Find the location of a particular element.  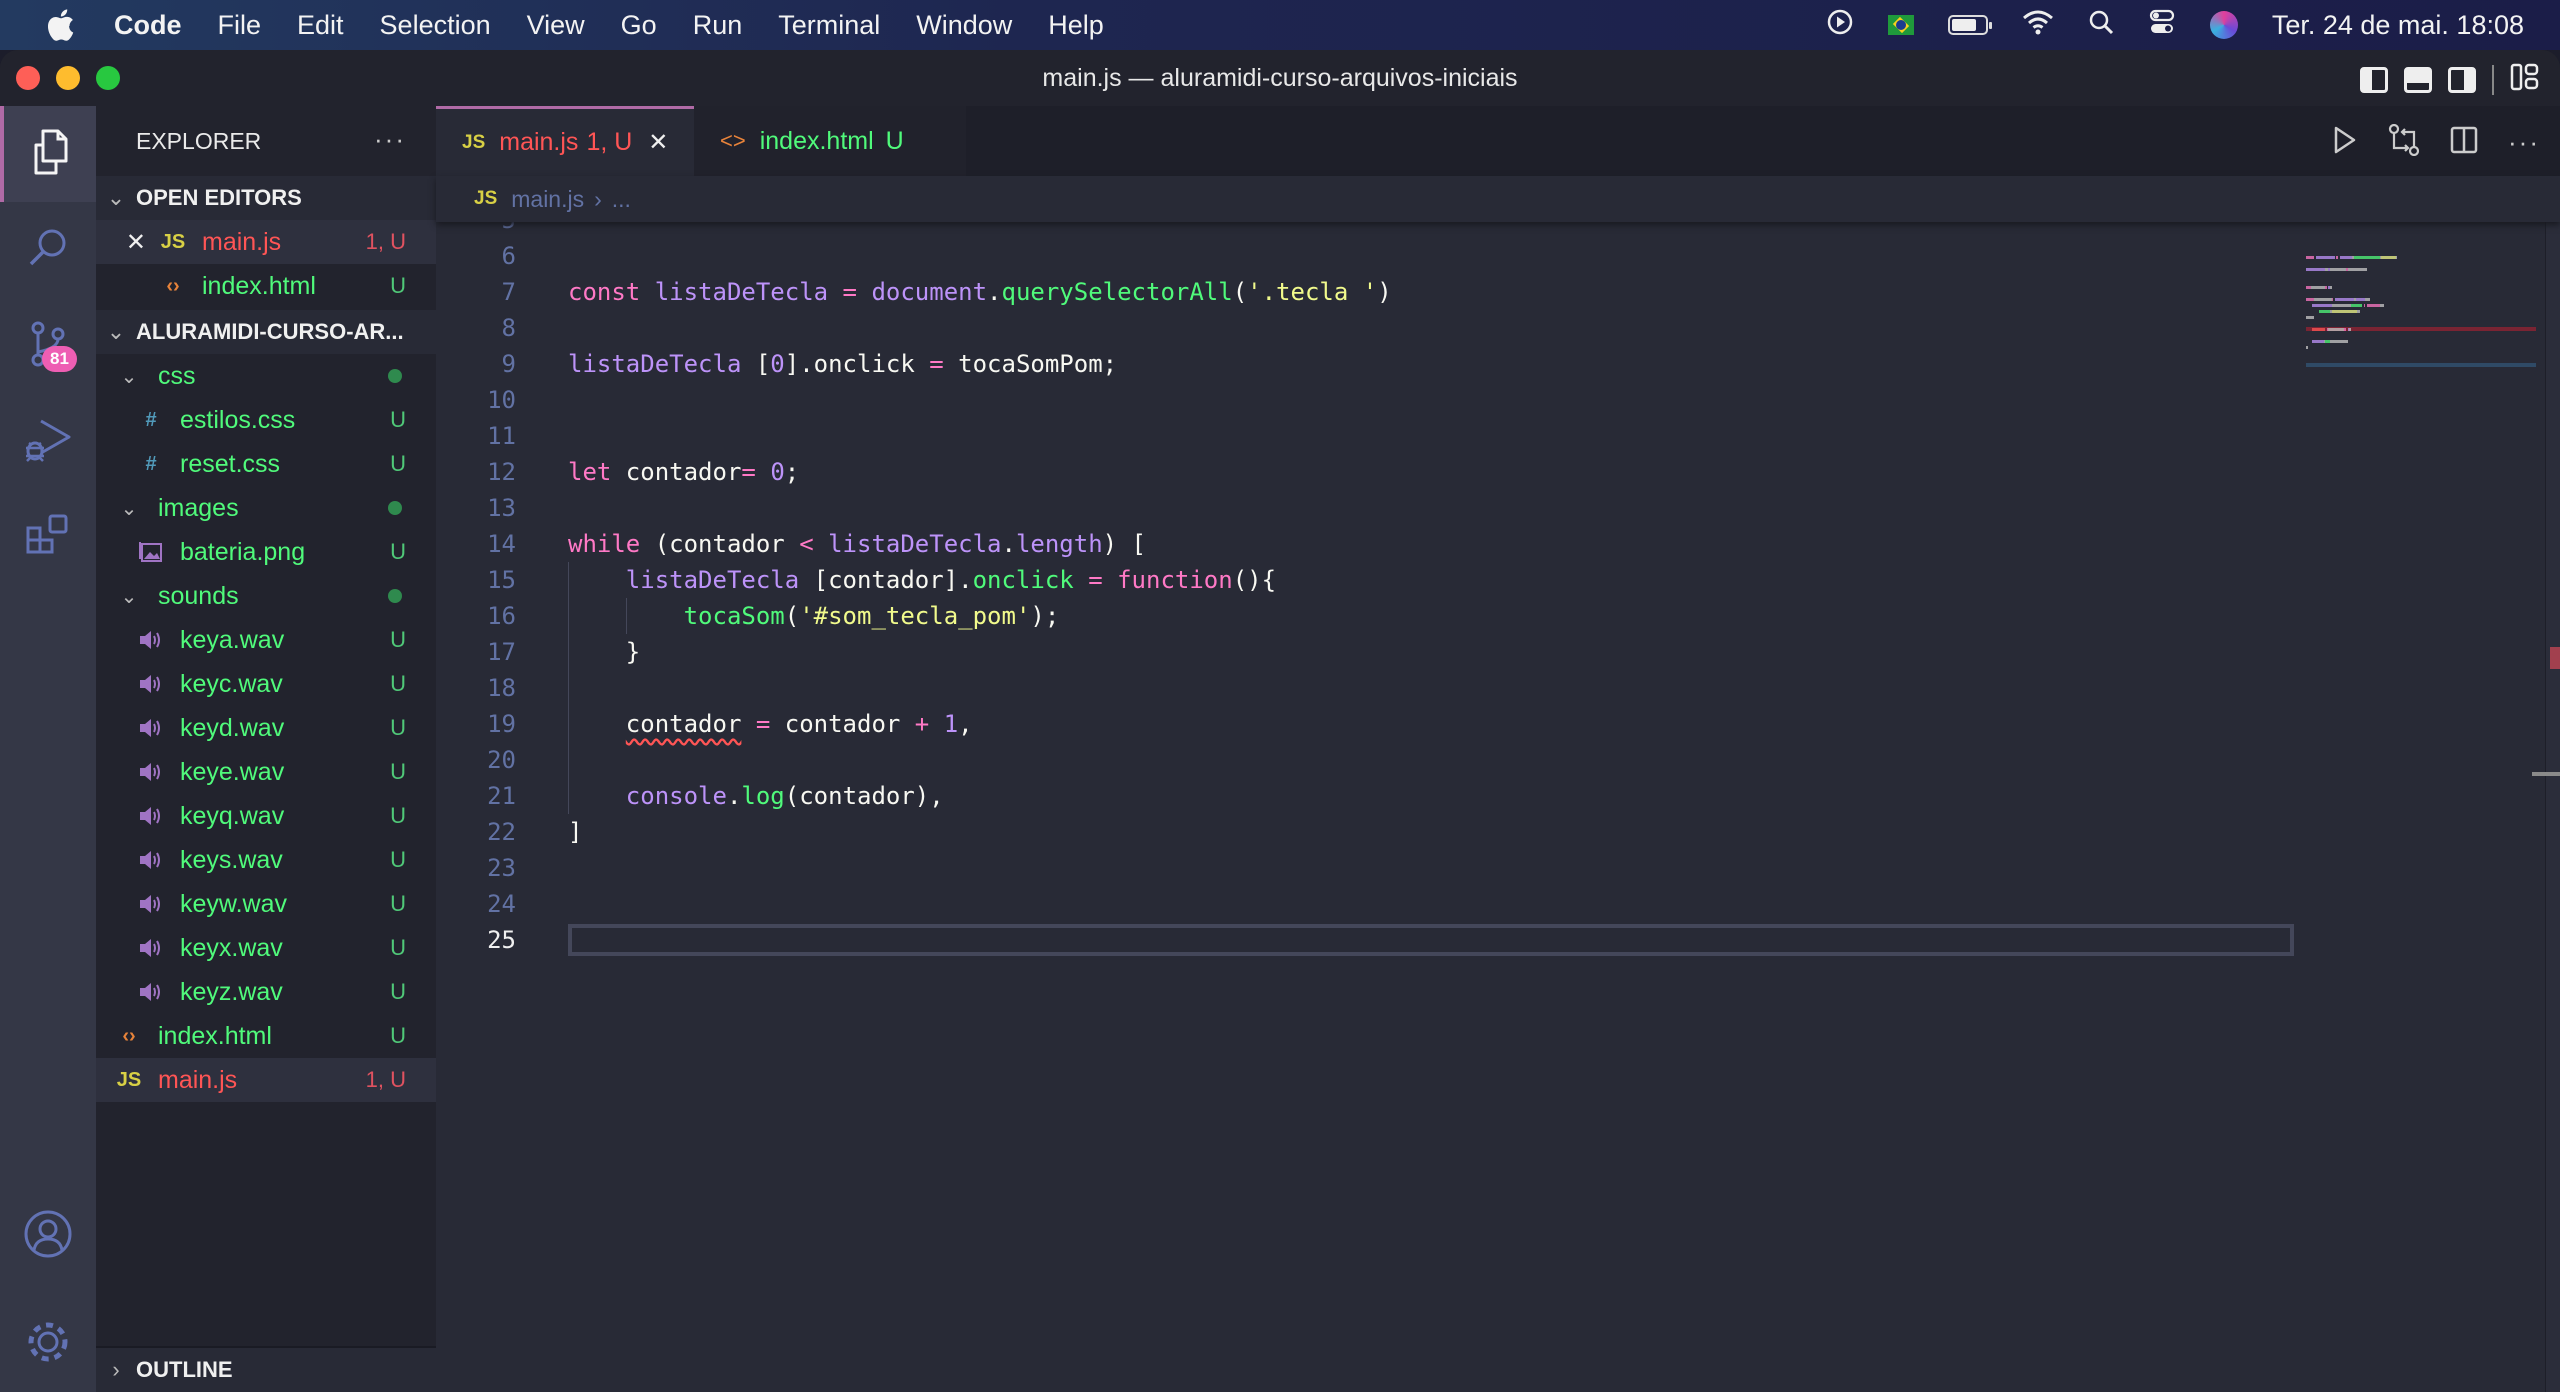

file-item: # estilos.css U is located at coordinates (266, 420).